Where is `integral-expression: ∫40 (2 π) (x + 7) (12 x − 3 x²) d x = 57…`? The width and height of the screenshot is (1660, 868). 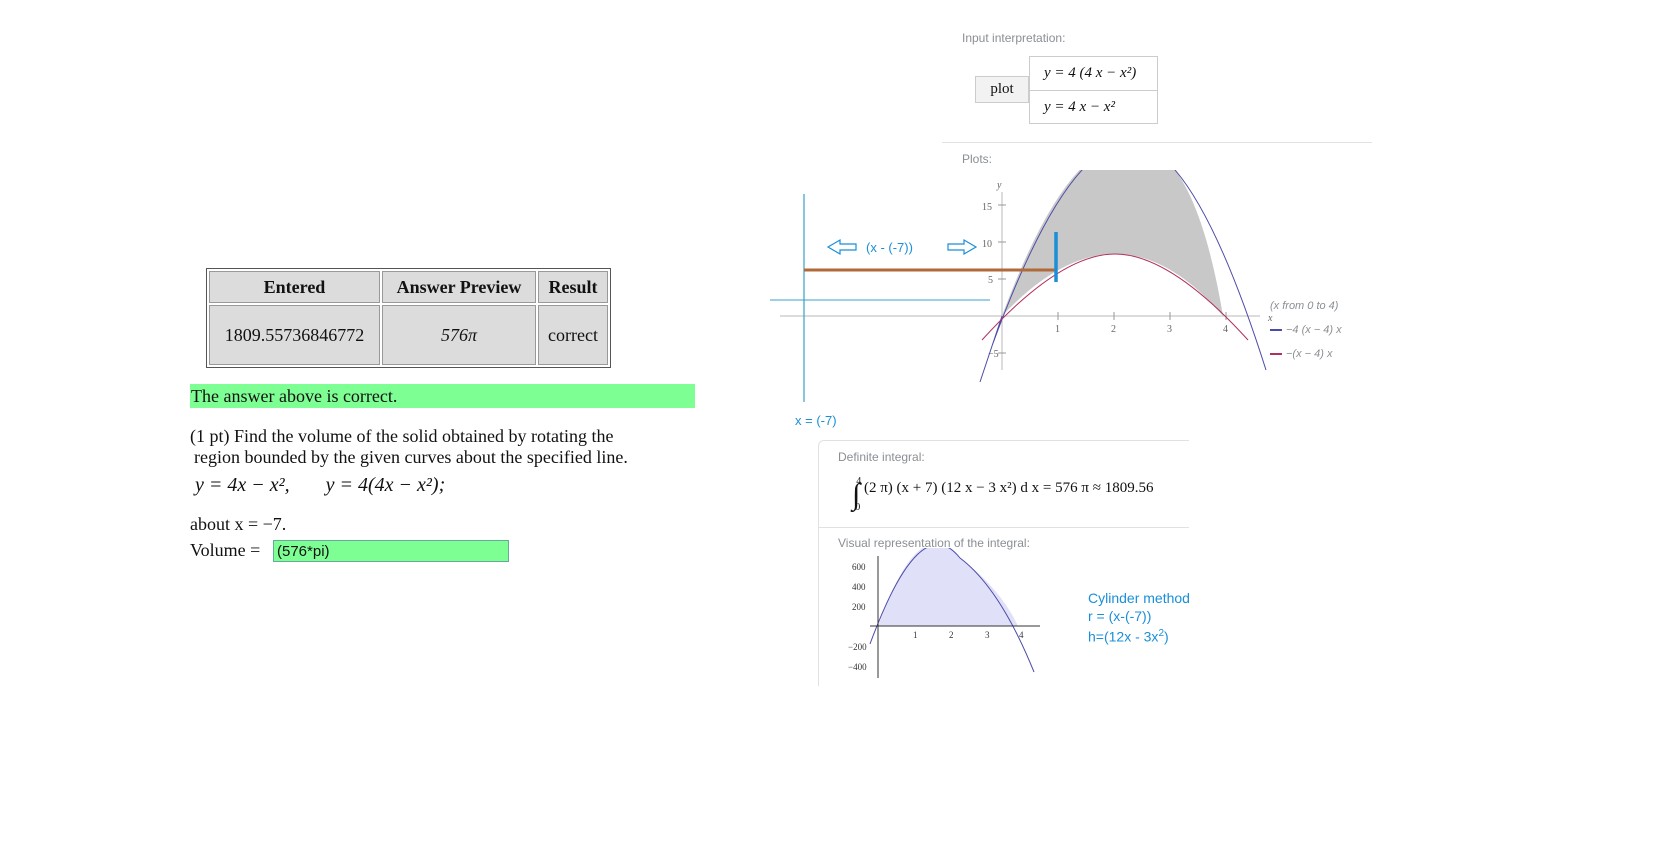 integral-expression: ∫40 (2 π) (x + 7) (12 x − 3 x²) d x = 57… is located at coordinates (1003, 495).